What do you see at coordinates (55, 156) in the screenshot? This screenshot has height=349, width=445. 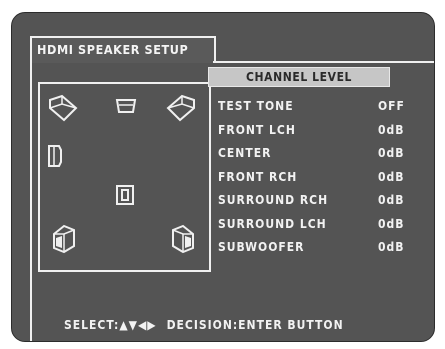 I see `side-speaker-icon` at bounding box center [55, 156].